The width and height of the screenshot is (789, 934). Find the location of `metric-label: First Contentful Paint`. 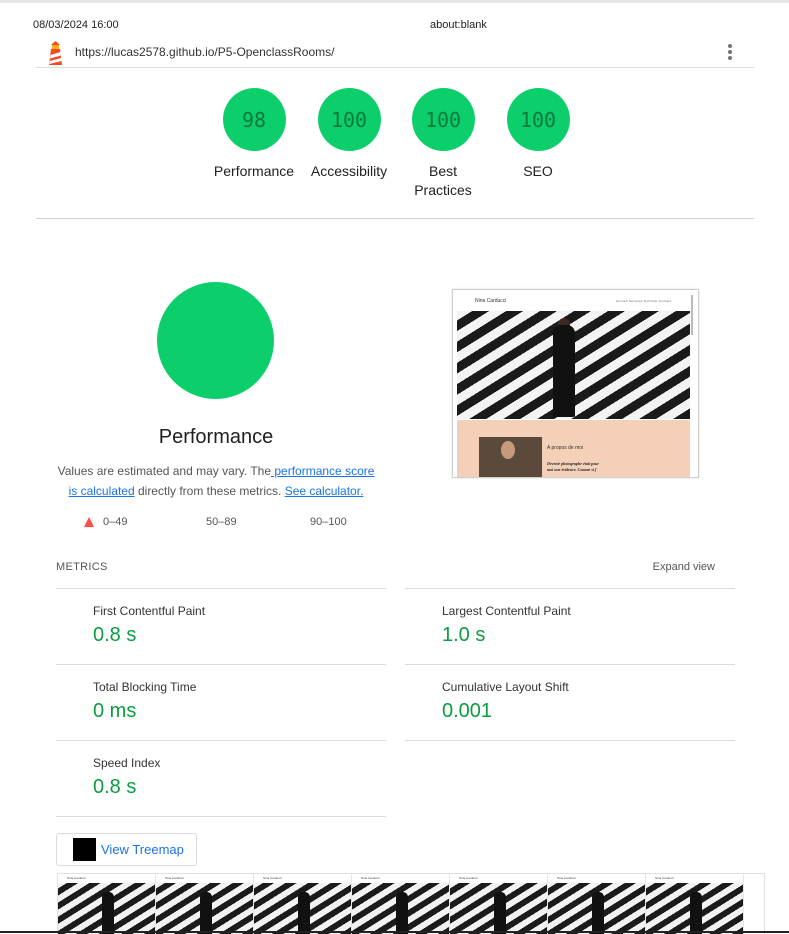

metric-label: First Contentful Paint is located at coordinates (149, 611).